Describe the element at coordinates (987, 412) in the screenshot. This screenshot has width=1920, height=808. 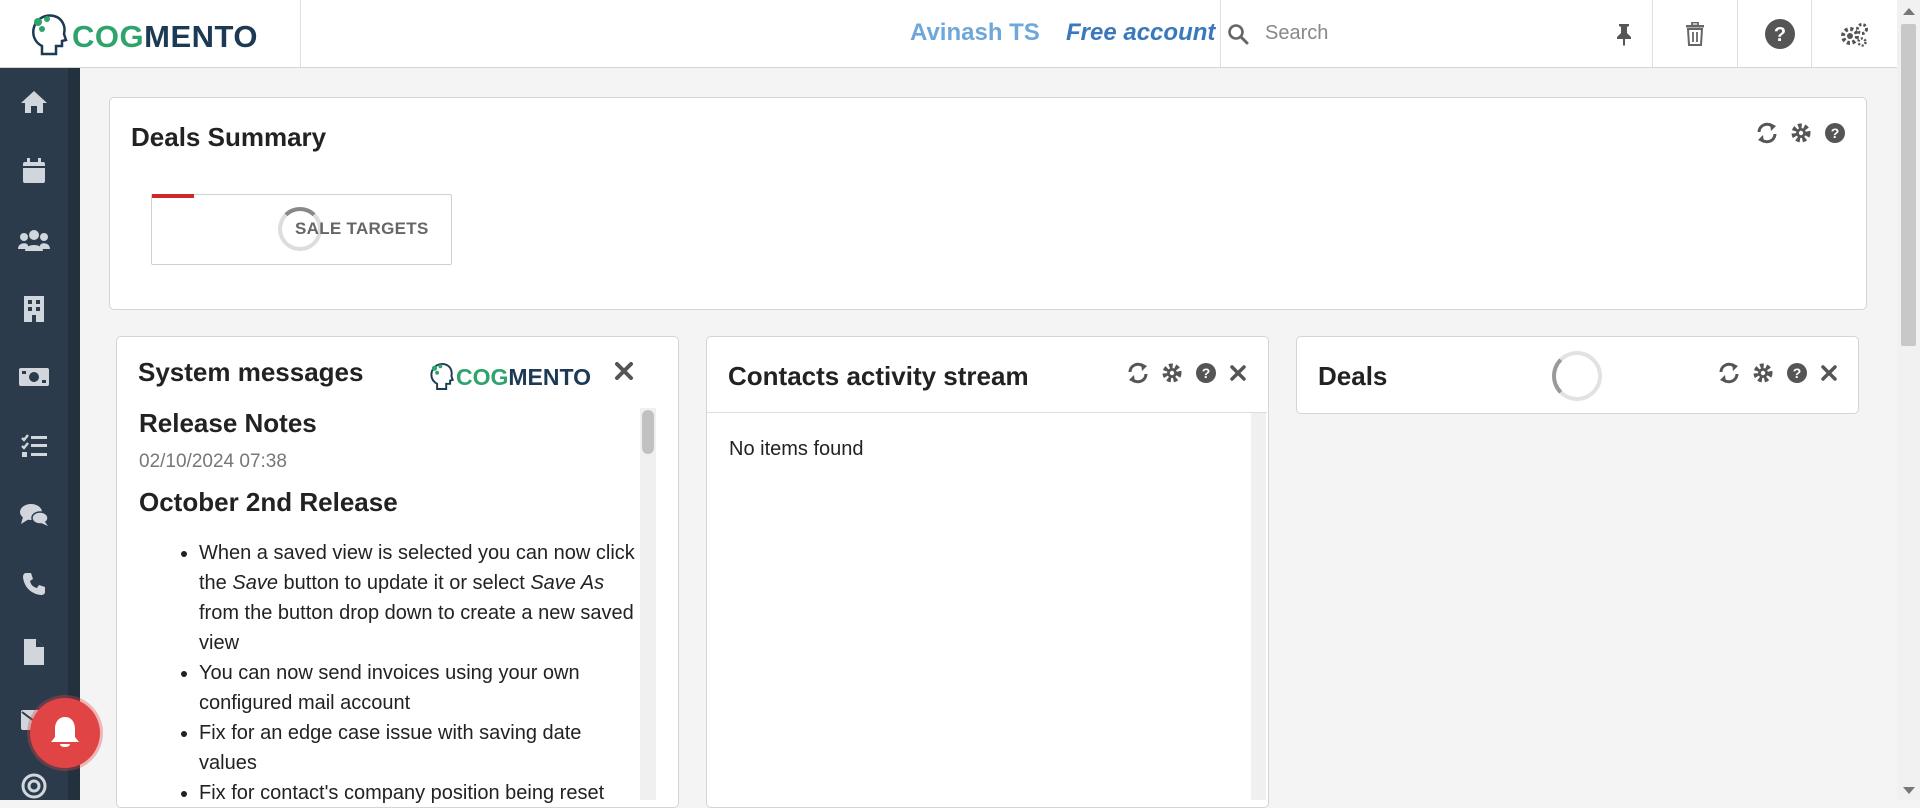
I see `panel-divider` at that location.